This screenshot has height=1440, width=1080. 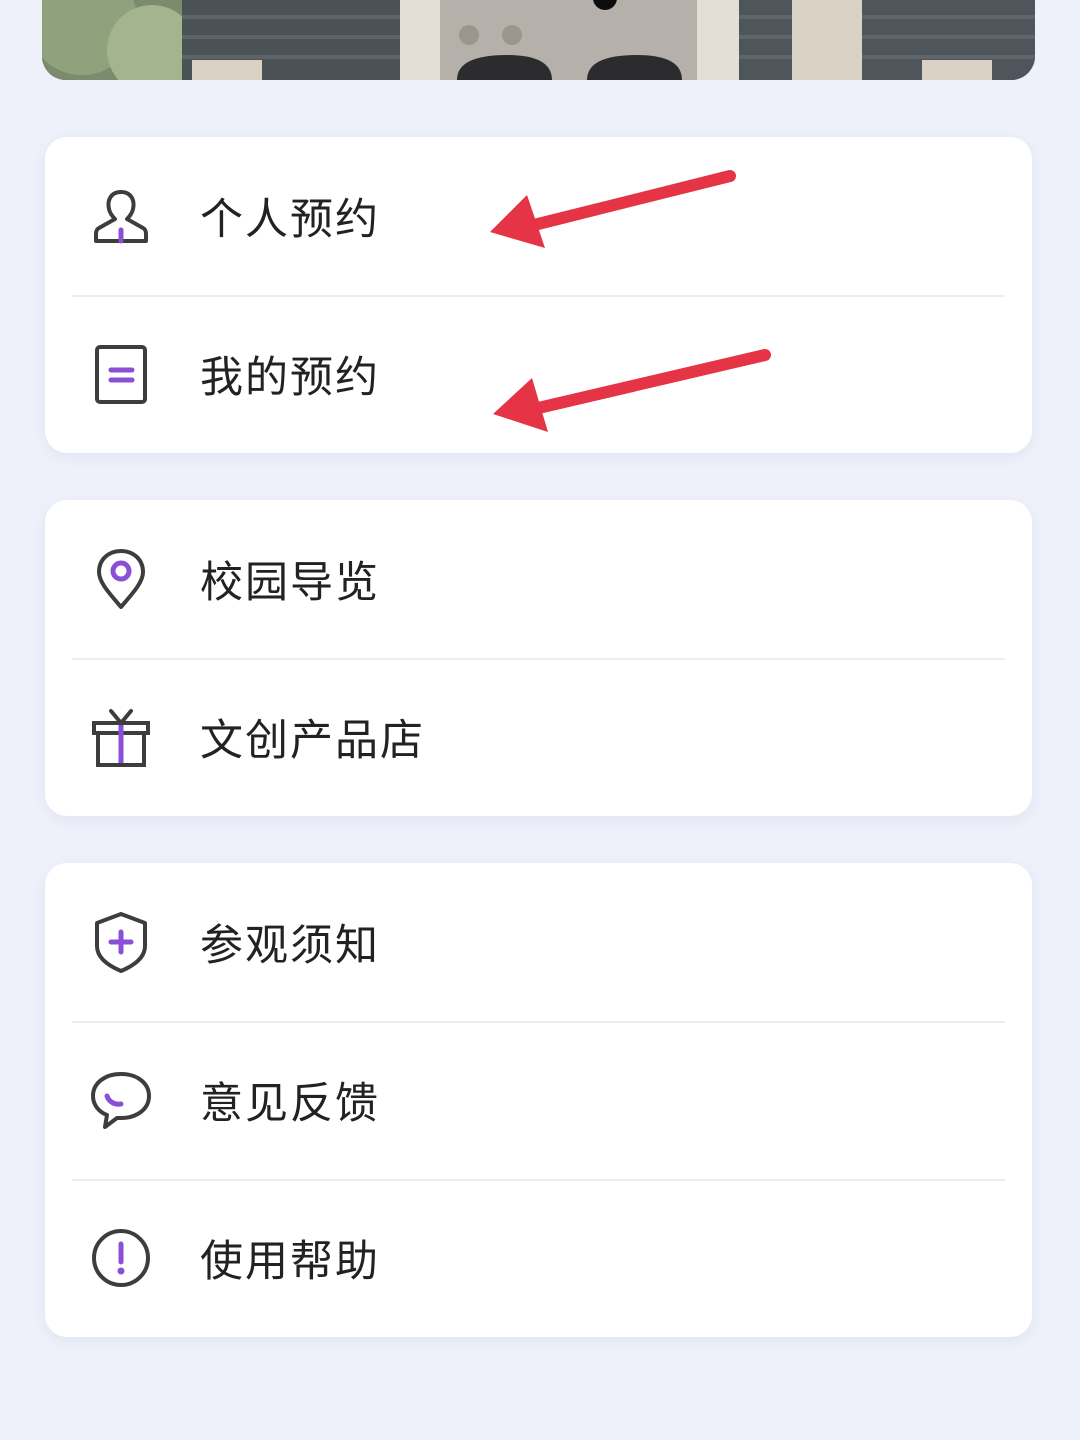 I want to click on chat-bubble-icon, so click(x=121, y=1100).